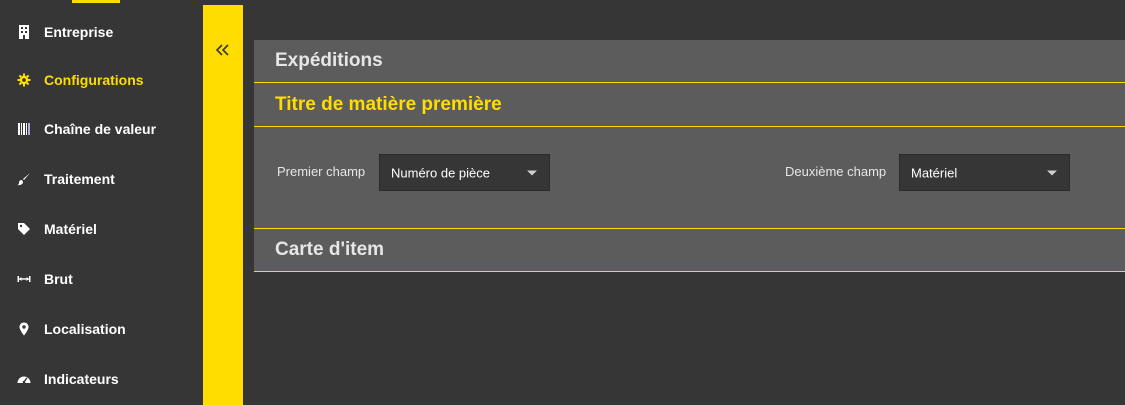 The width and height of the screenshot is (1125, 405). Describe the element at coordinates (24, 32) in the screenshot. I see `building-icon` at that location.